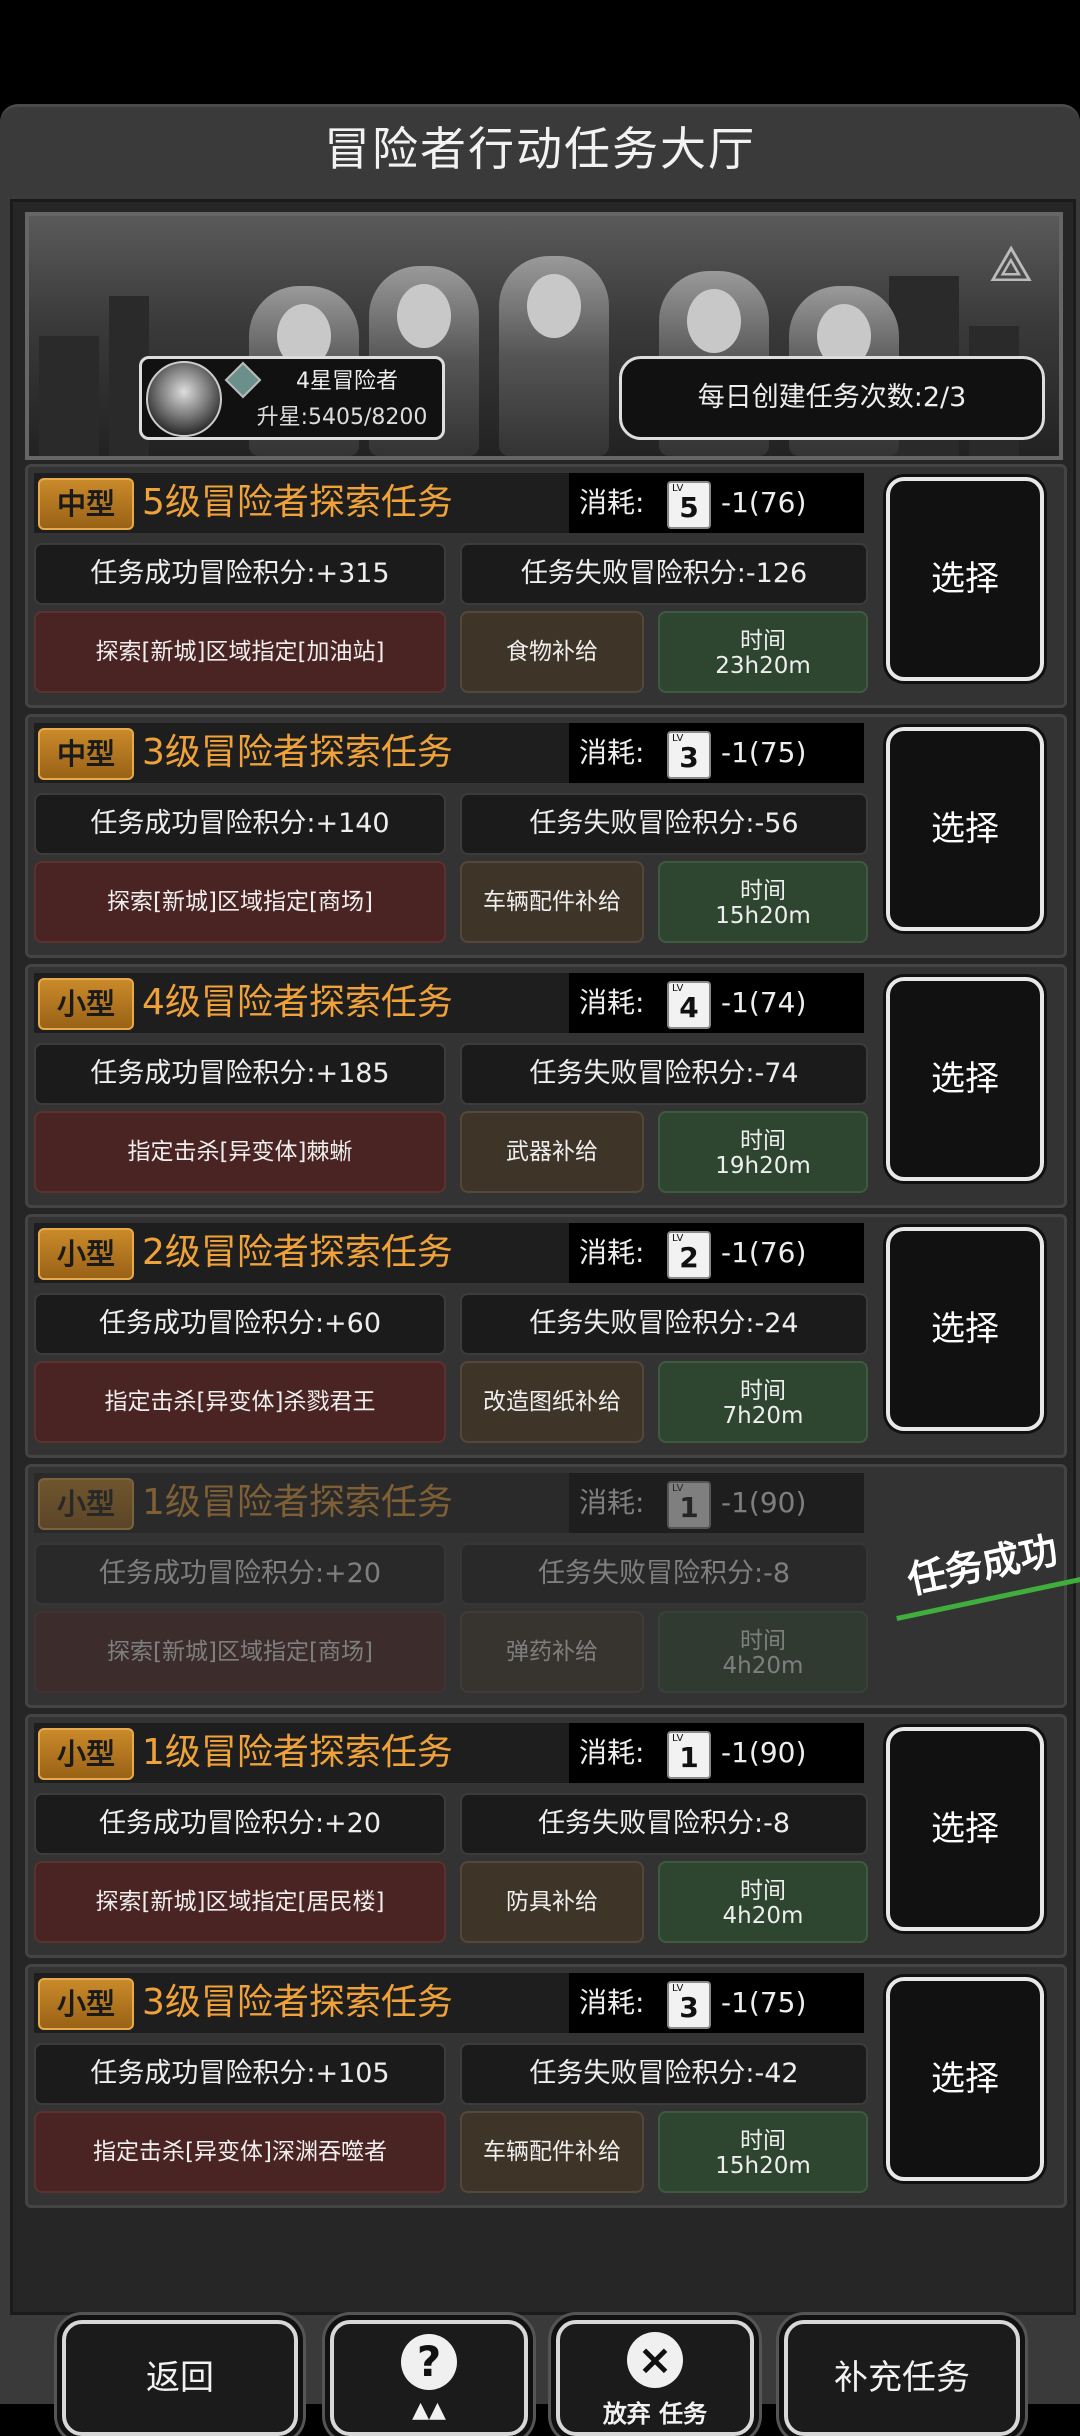  I want to click on level-ticket-number: 4, so click(689, 1007).